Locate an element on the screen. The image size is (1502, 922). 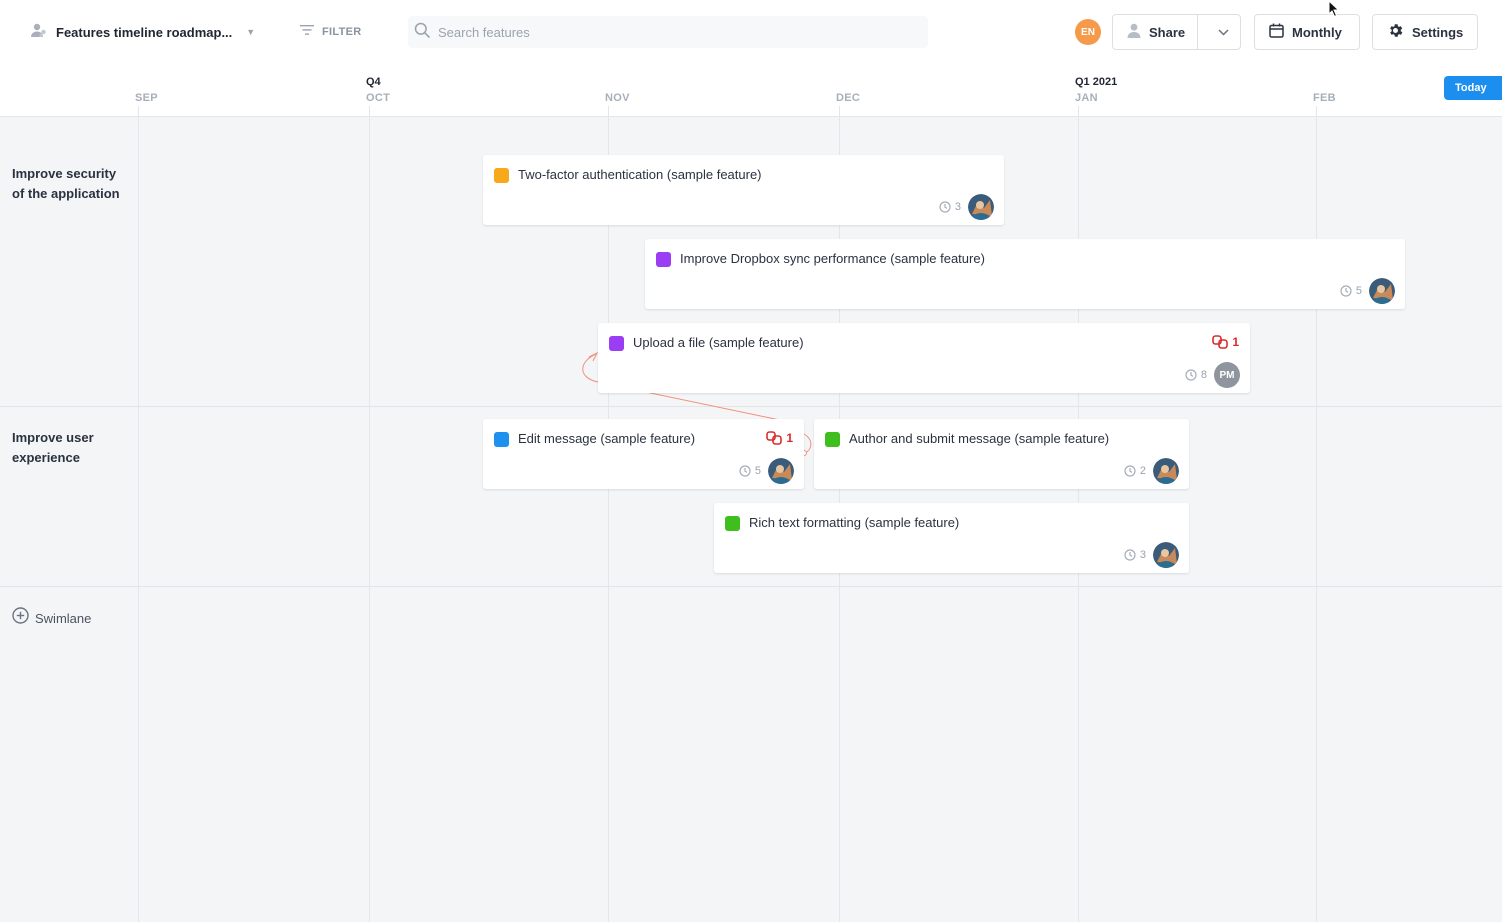
feature-count: 2 is located at coordinates (1142, 471).